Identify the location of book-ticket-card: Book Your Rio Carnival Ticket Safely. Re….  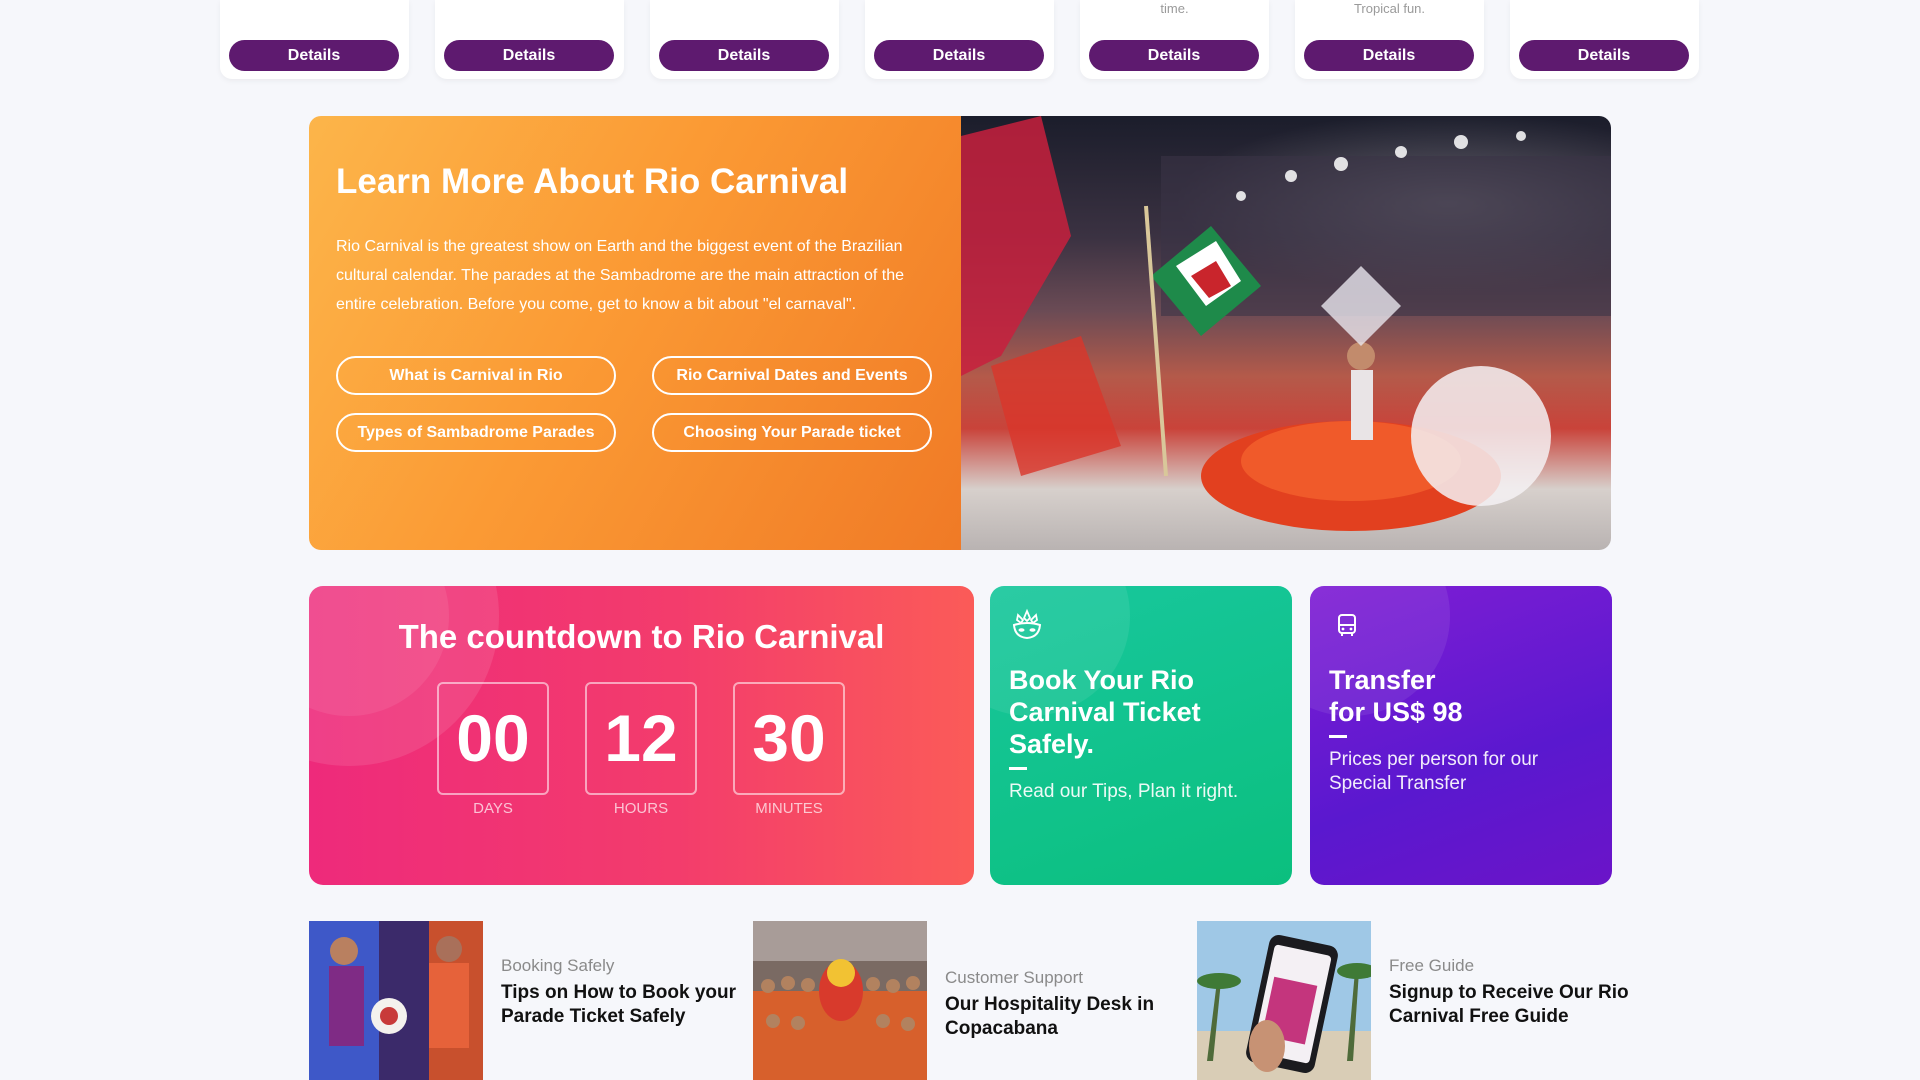
(1141, 735).